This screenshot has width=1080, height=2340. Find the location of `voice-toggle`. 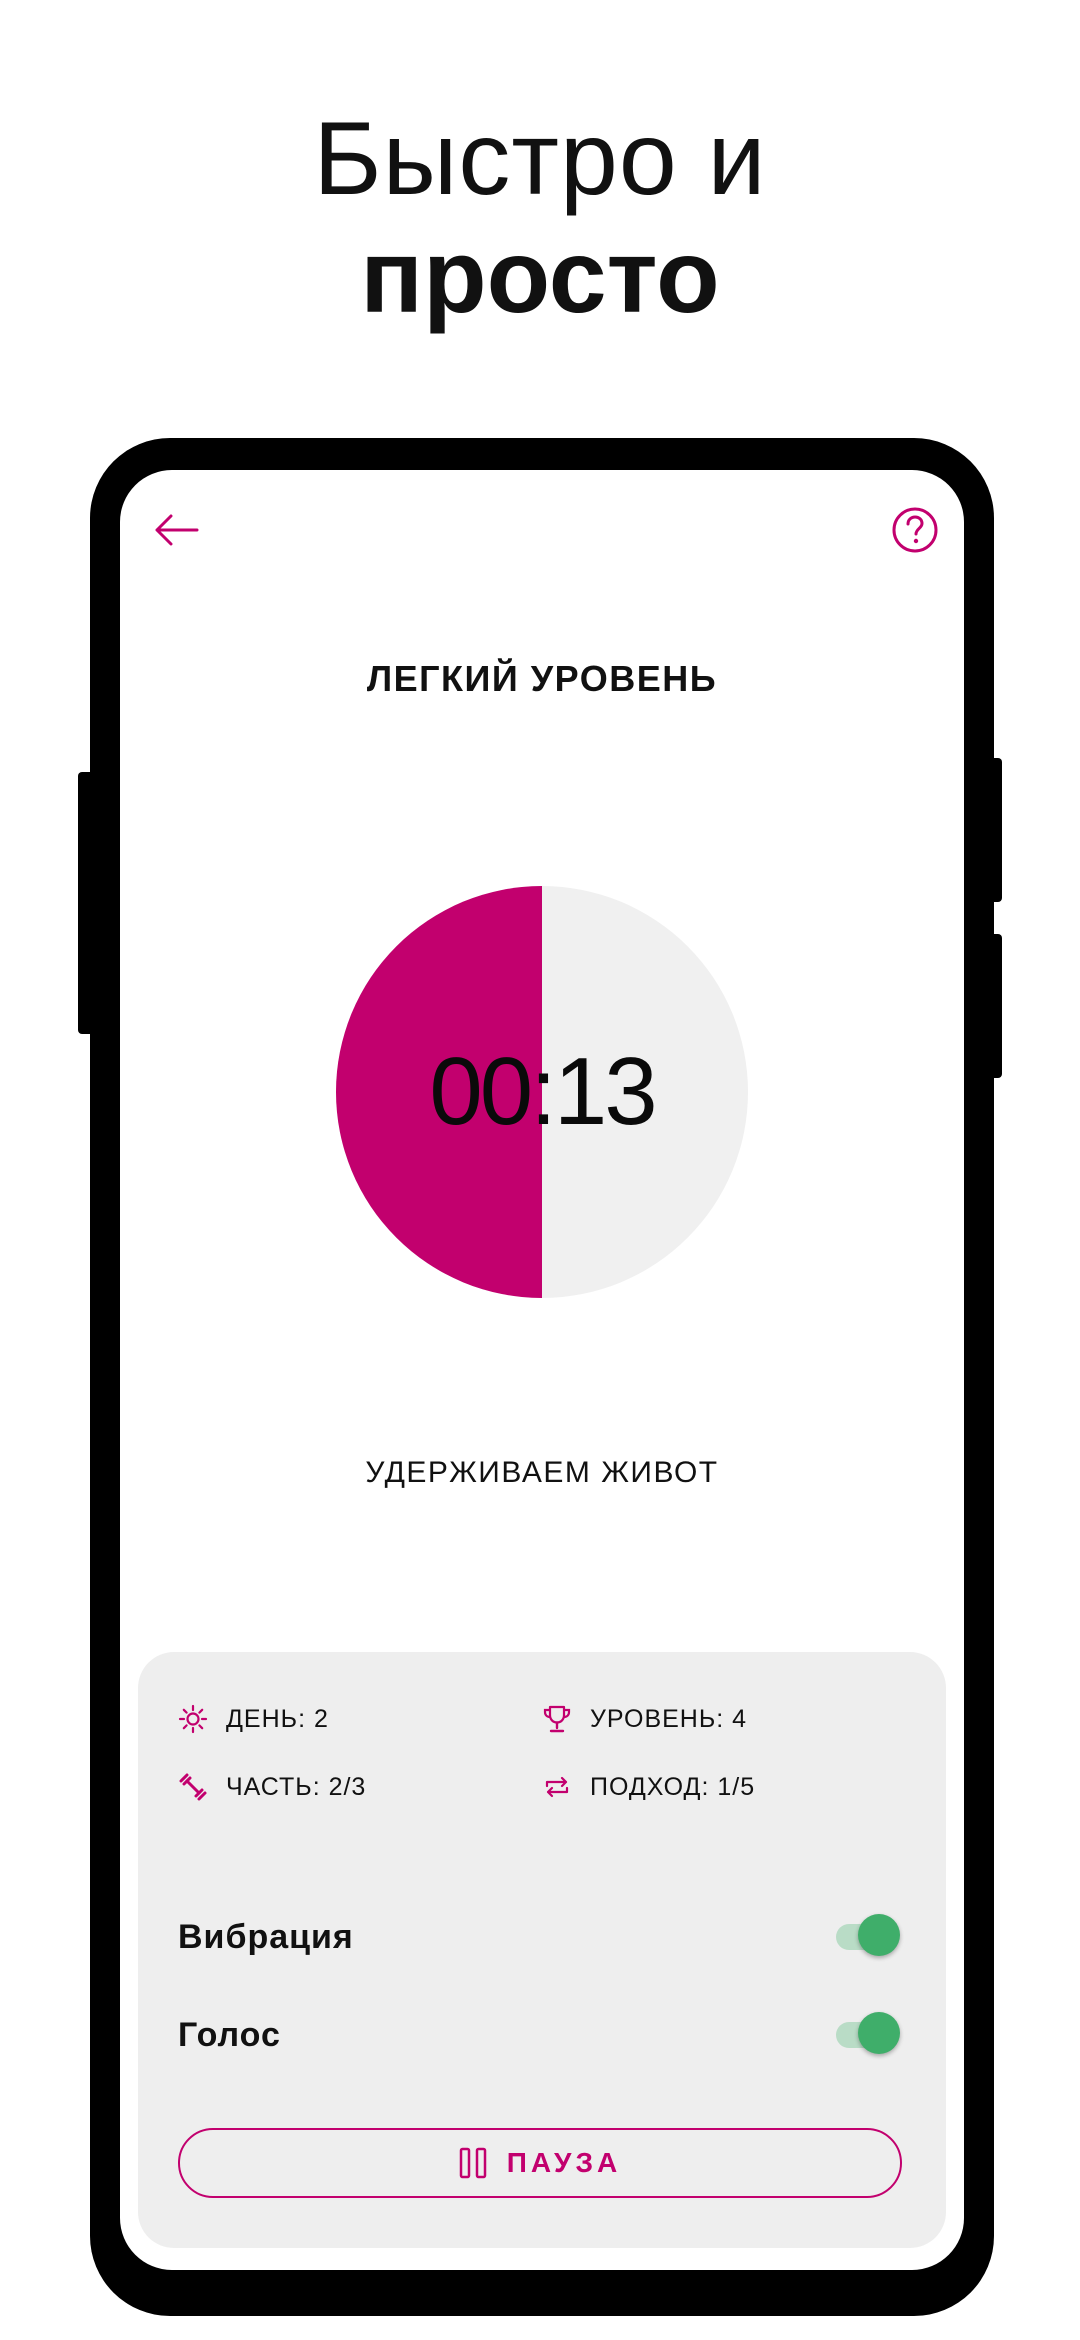

voice-toggle is located at coordinates (869, 2033).